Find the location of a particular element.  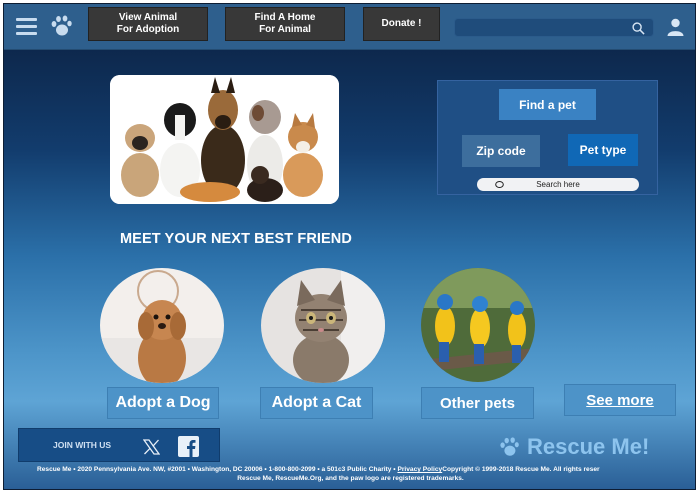

adopt-a-dog-button: Adopt a Dog is located at coordinates (163, 403).